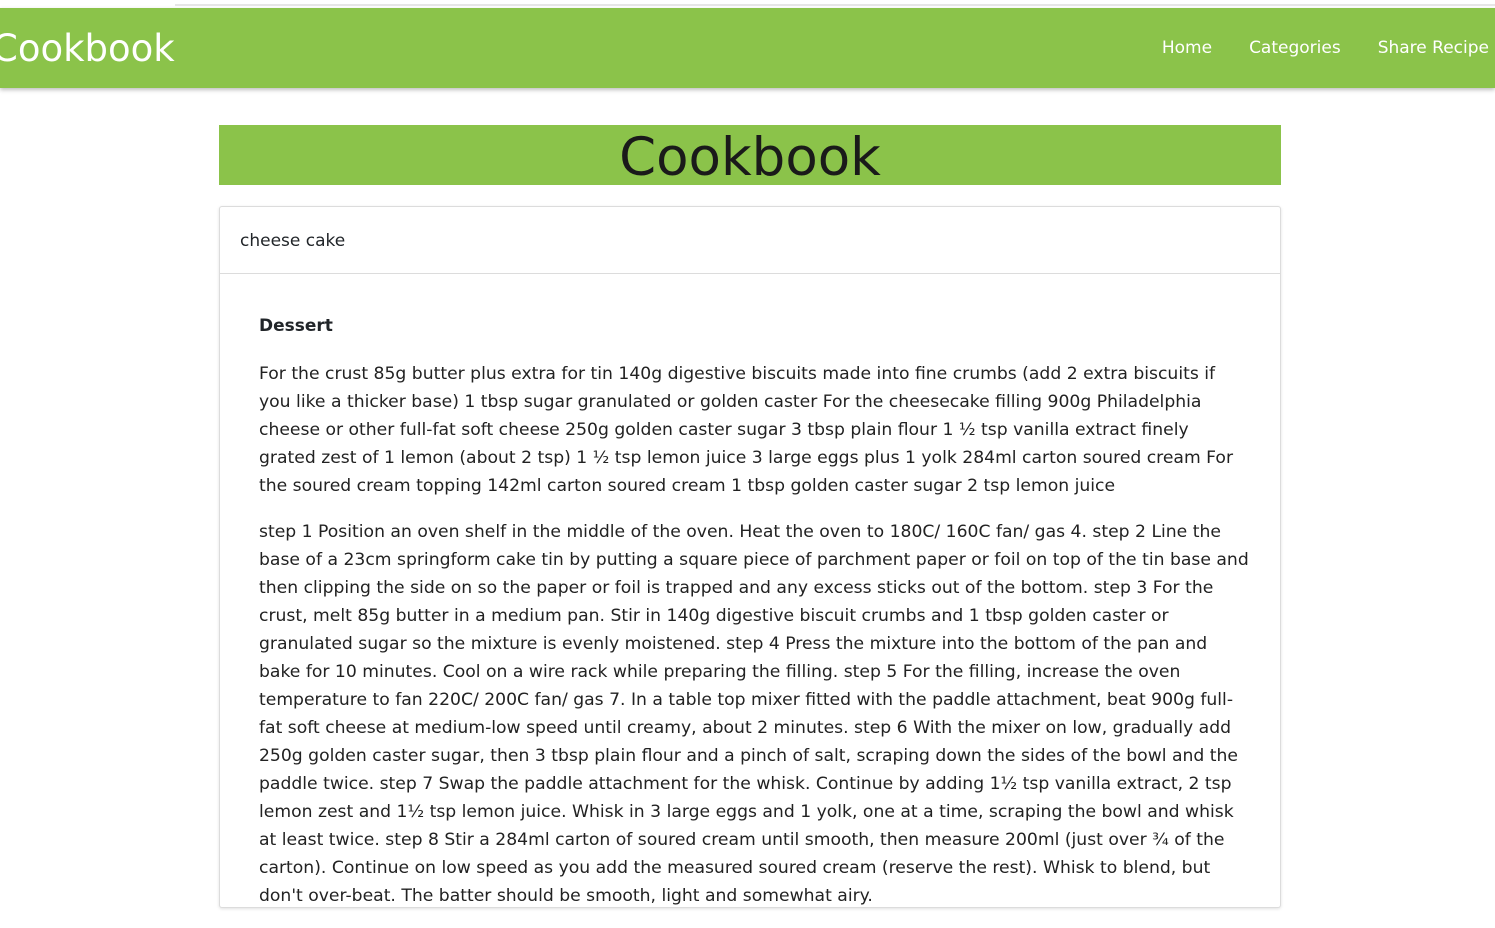 The image size is (1495, 928). Describe the element at coordinates (1187, 48) in the screenshot. I see `nav-link-home: Home` at that location.